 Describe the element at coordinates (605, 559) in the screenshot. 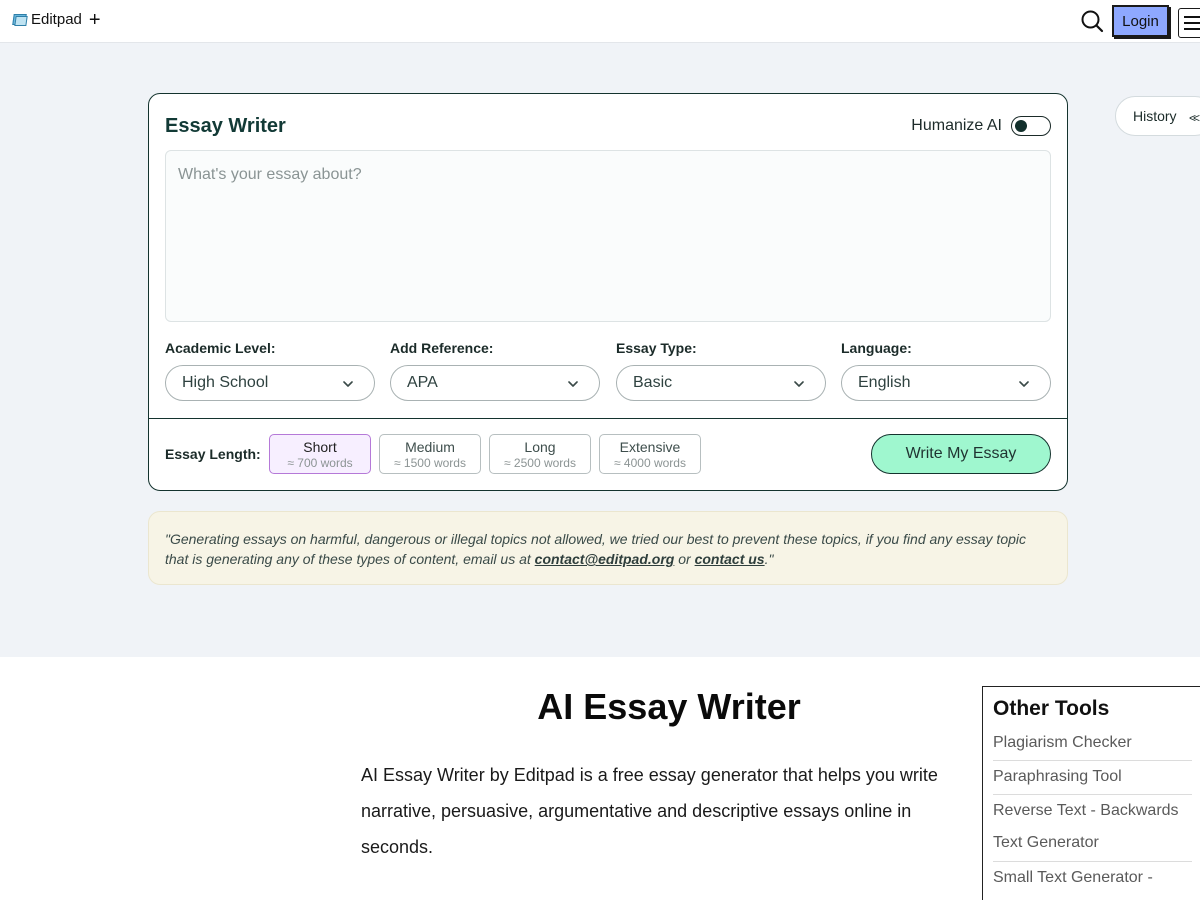

I see `email-link: contact@editpad.org` at that location.